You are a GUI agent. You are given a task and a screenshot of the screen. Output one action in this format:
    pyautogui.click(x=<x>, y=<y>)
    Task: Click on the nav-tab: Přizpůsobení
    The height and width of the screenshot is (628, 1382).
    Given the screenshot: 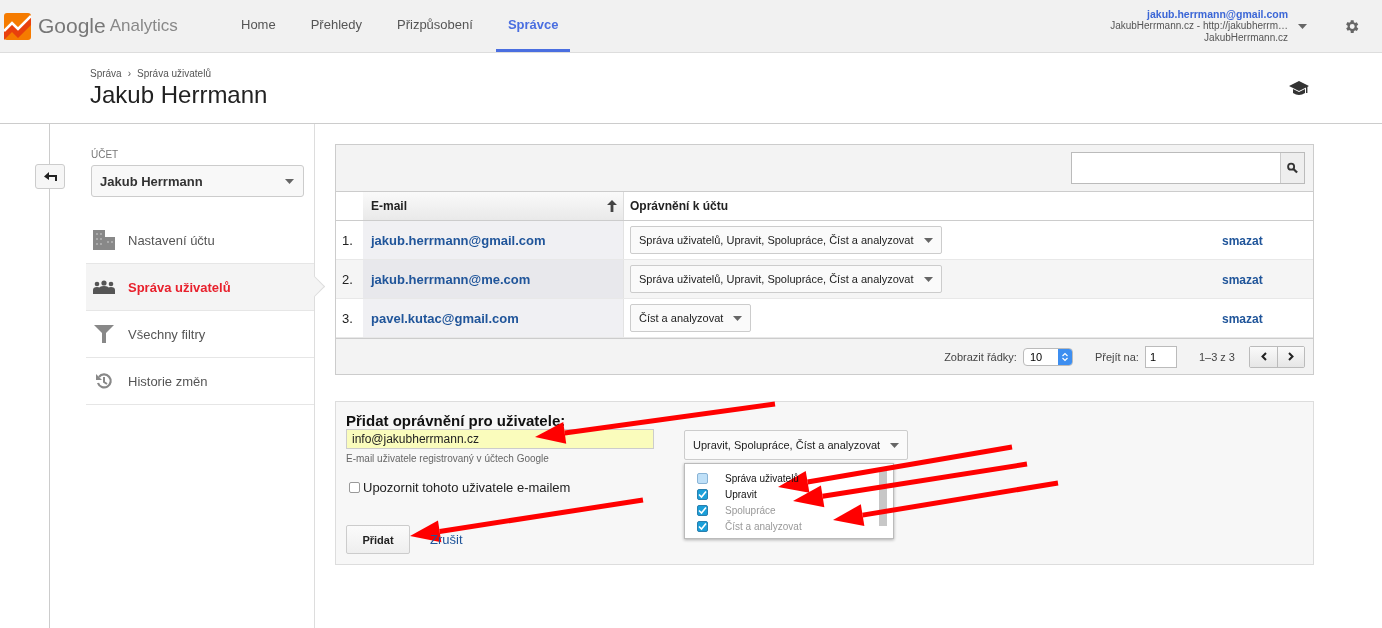 What is the action you would take?
    pyautogui.click(x=435, y=26)
    